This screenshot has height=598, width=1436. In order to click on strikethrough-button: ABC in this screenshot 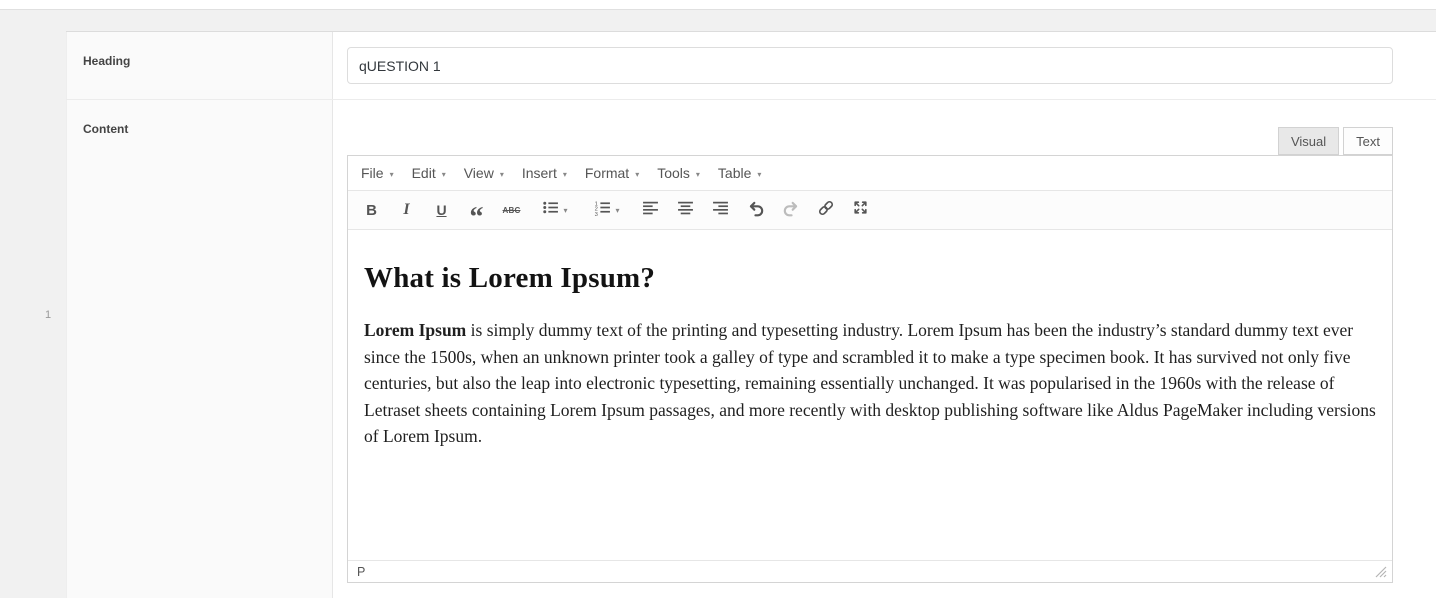, I will do `click(511, 210)`.